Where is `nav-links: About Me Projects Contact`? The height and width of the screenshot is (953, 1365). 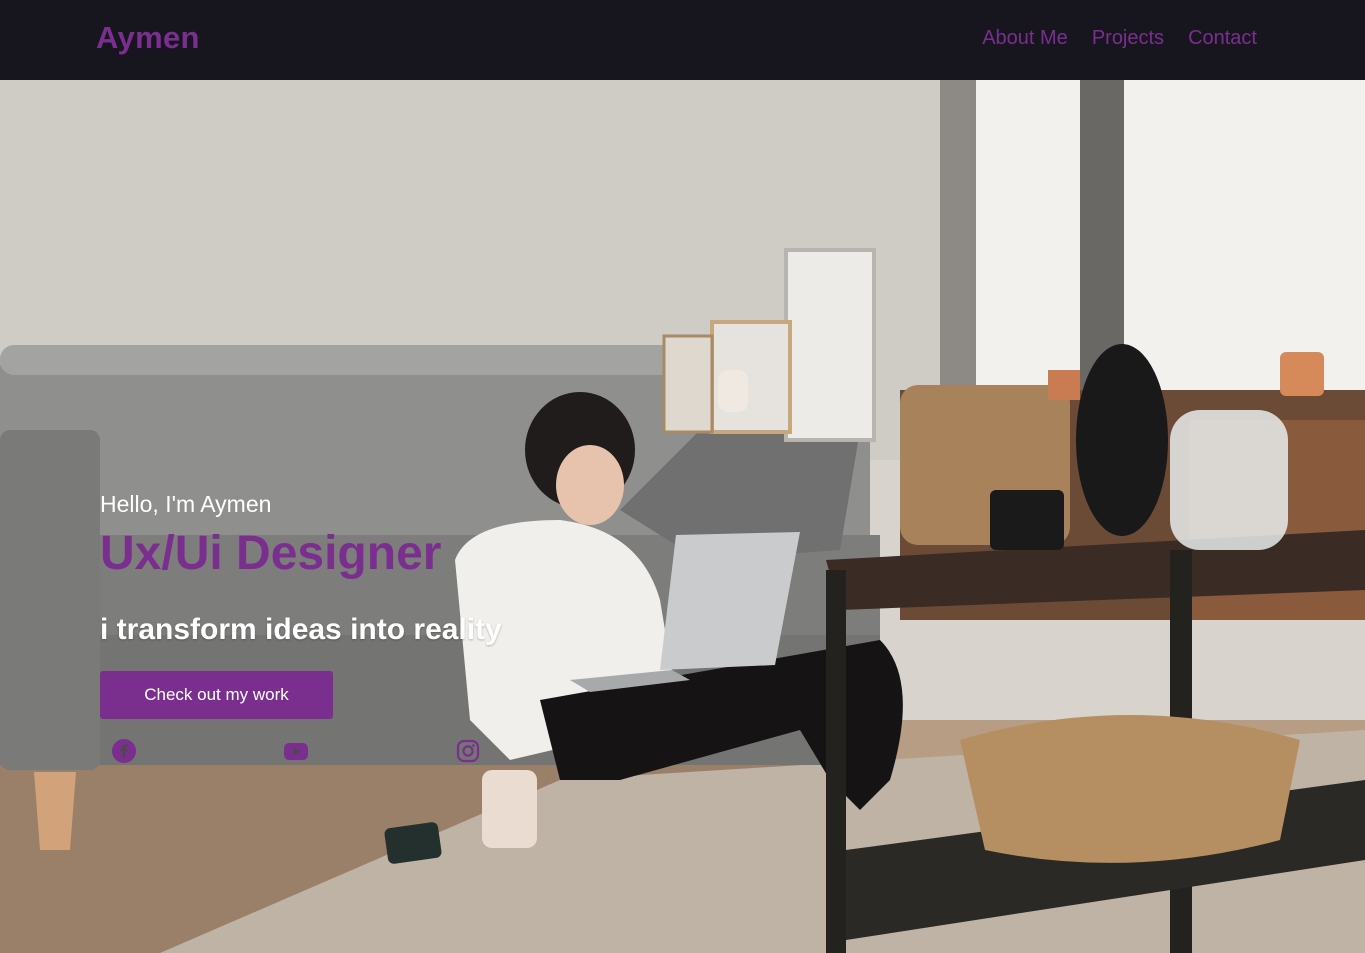 nav-links: About Me Projects Contact is located at coordinates (1119, 38).